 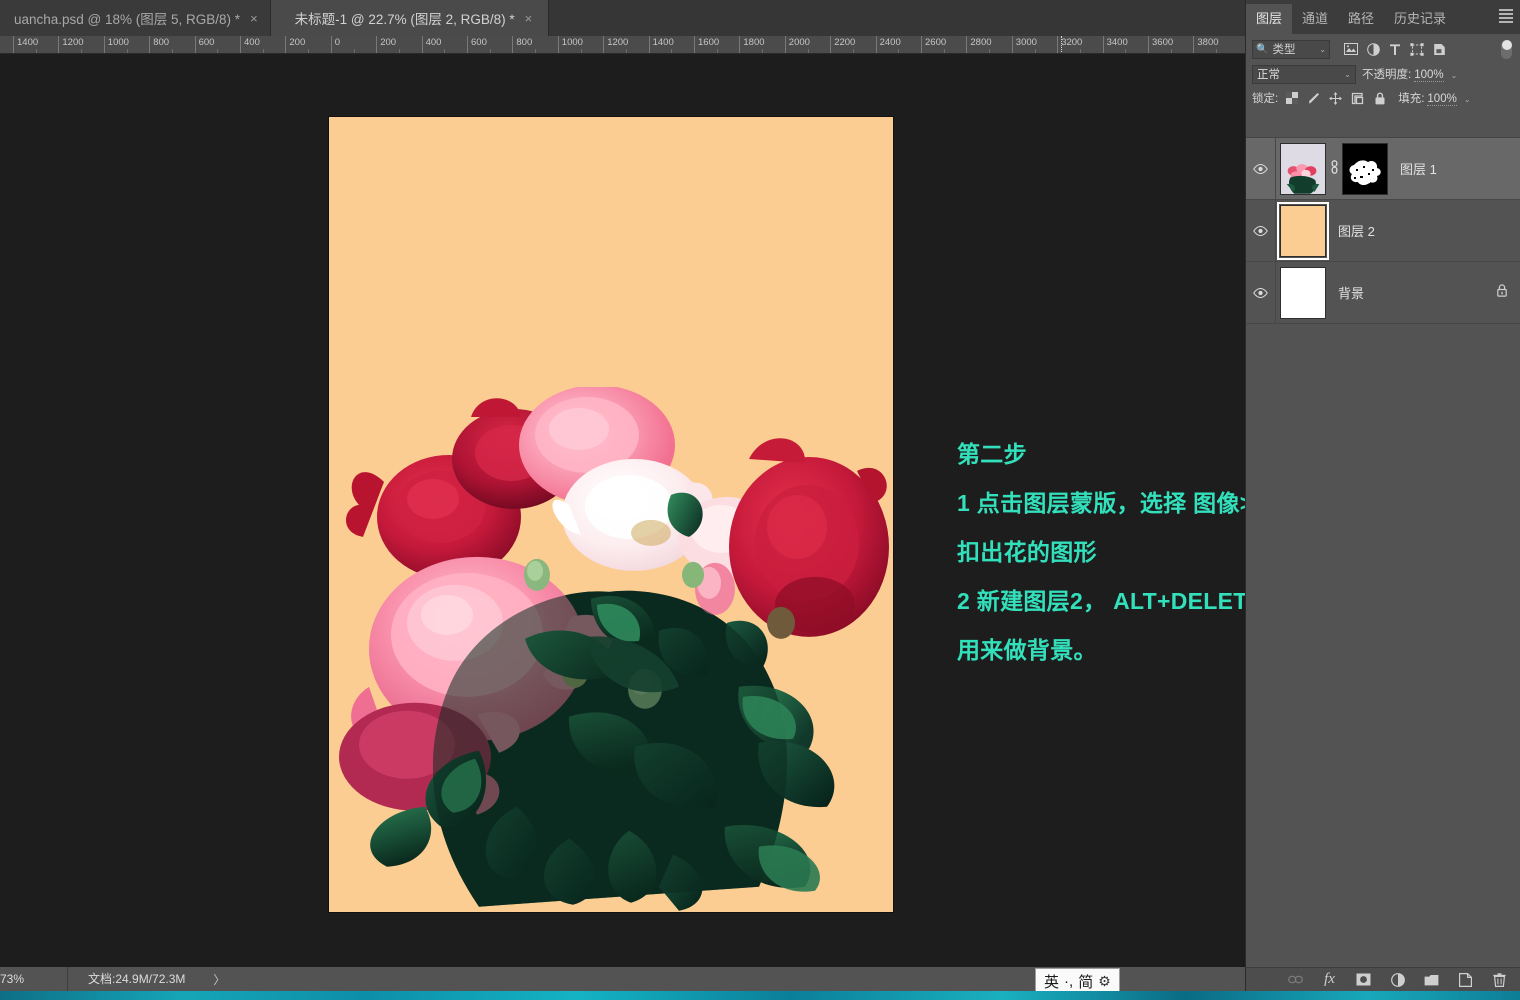 What do you see at coordinates (1373, 49) in the screenshot?
I see `adjustment-layer-filter-icon` at bounding box center [1373, 49].